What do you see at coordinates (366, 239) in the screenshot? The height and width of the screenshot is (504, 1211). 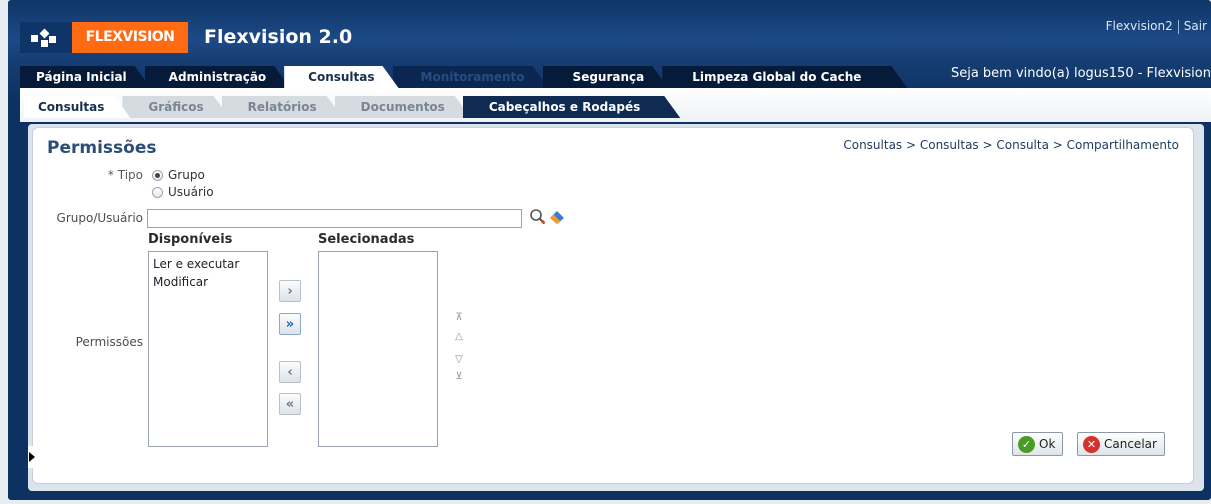 I see `selecionadas-header: Selecionadas` at bounding box center [366, 239].